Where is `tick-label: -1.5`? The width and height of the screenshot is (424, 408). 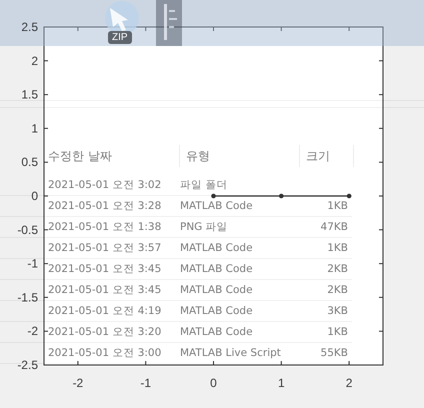
tick-label: -1.5 is located at coordinates (27, 297).